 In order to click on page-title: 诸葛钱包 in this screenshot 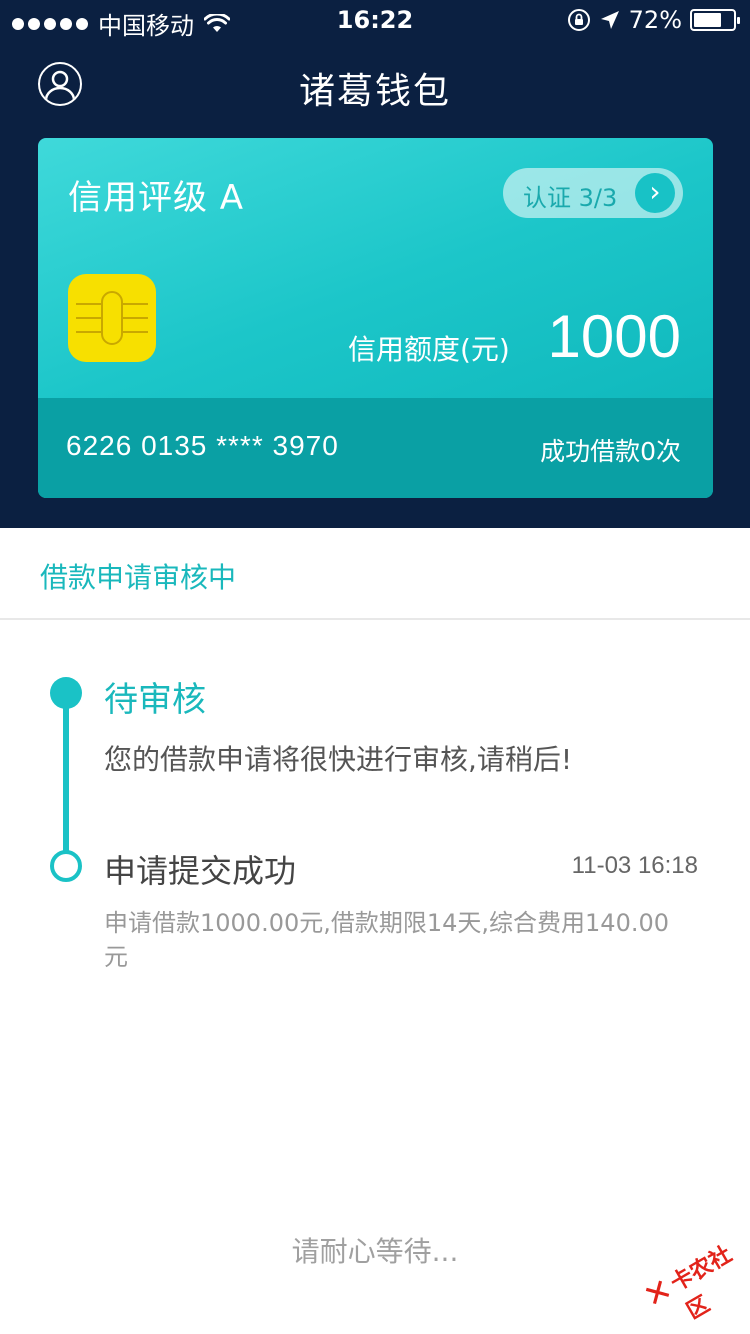, I will do `click(374, 91)`.